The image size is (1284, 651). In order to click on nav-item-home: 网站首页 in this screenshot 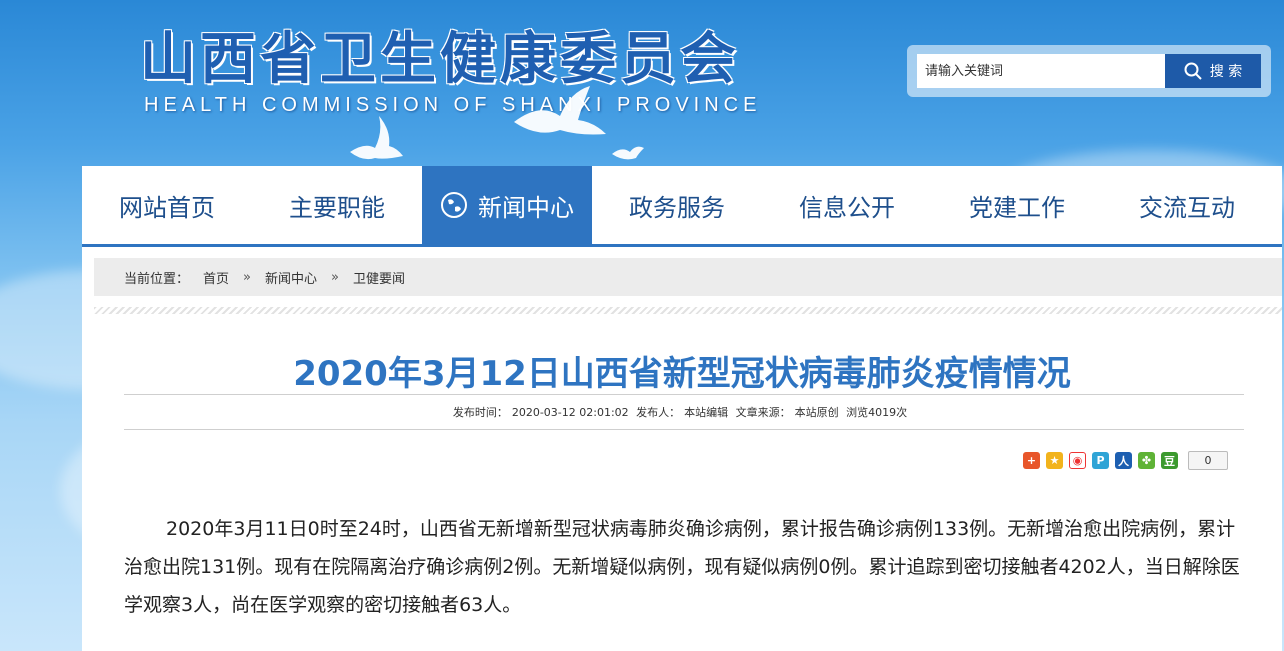, I will do `click(167, 205)`.